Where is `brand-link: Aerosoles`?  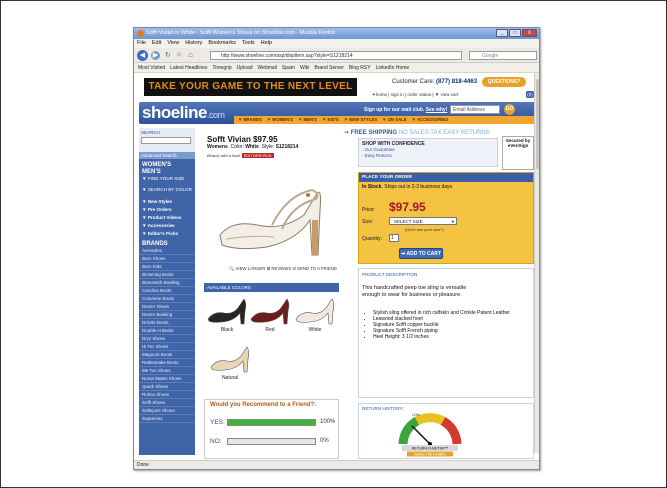
brand-link: Aerosoles is located at coordinates (167, 251).